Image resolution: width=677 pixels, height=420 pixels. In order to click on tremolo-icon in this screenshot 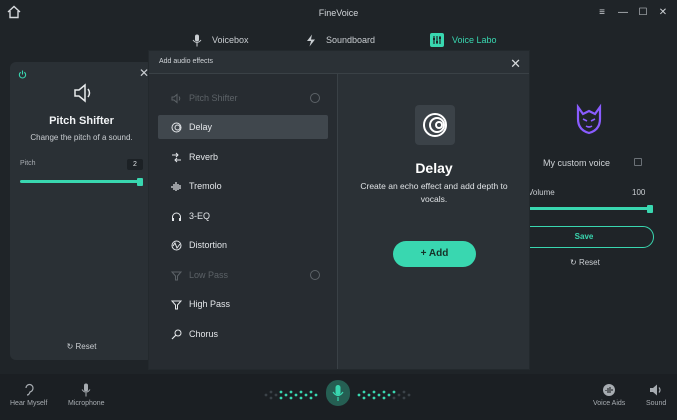, I will do `click(176, 186)`.